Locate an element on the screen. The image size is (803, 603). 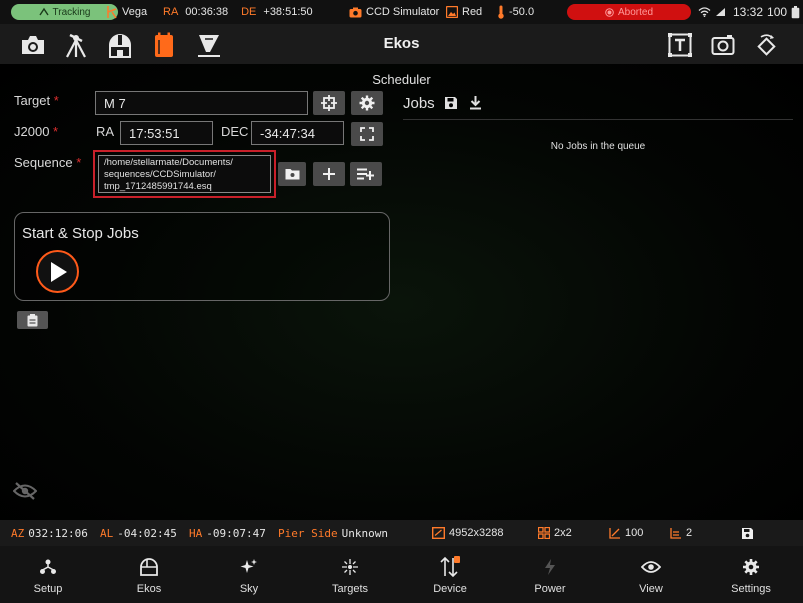
dec-label: DEC is located at coordinates (235, 131).